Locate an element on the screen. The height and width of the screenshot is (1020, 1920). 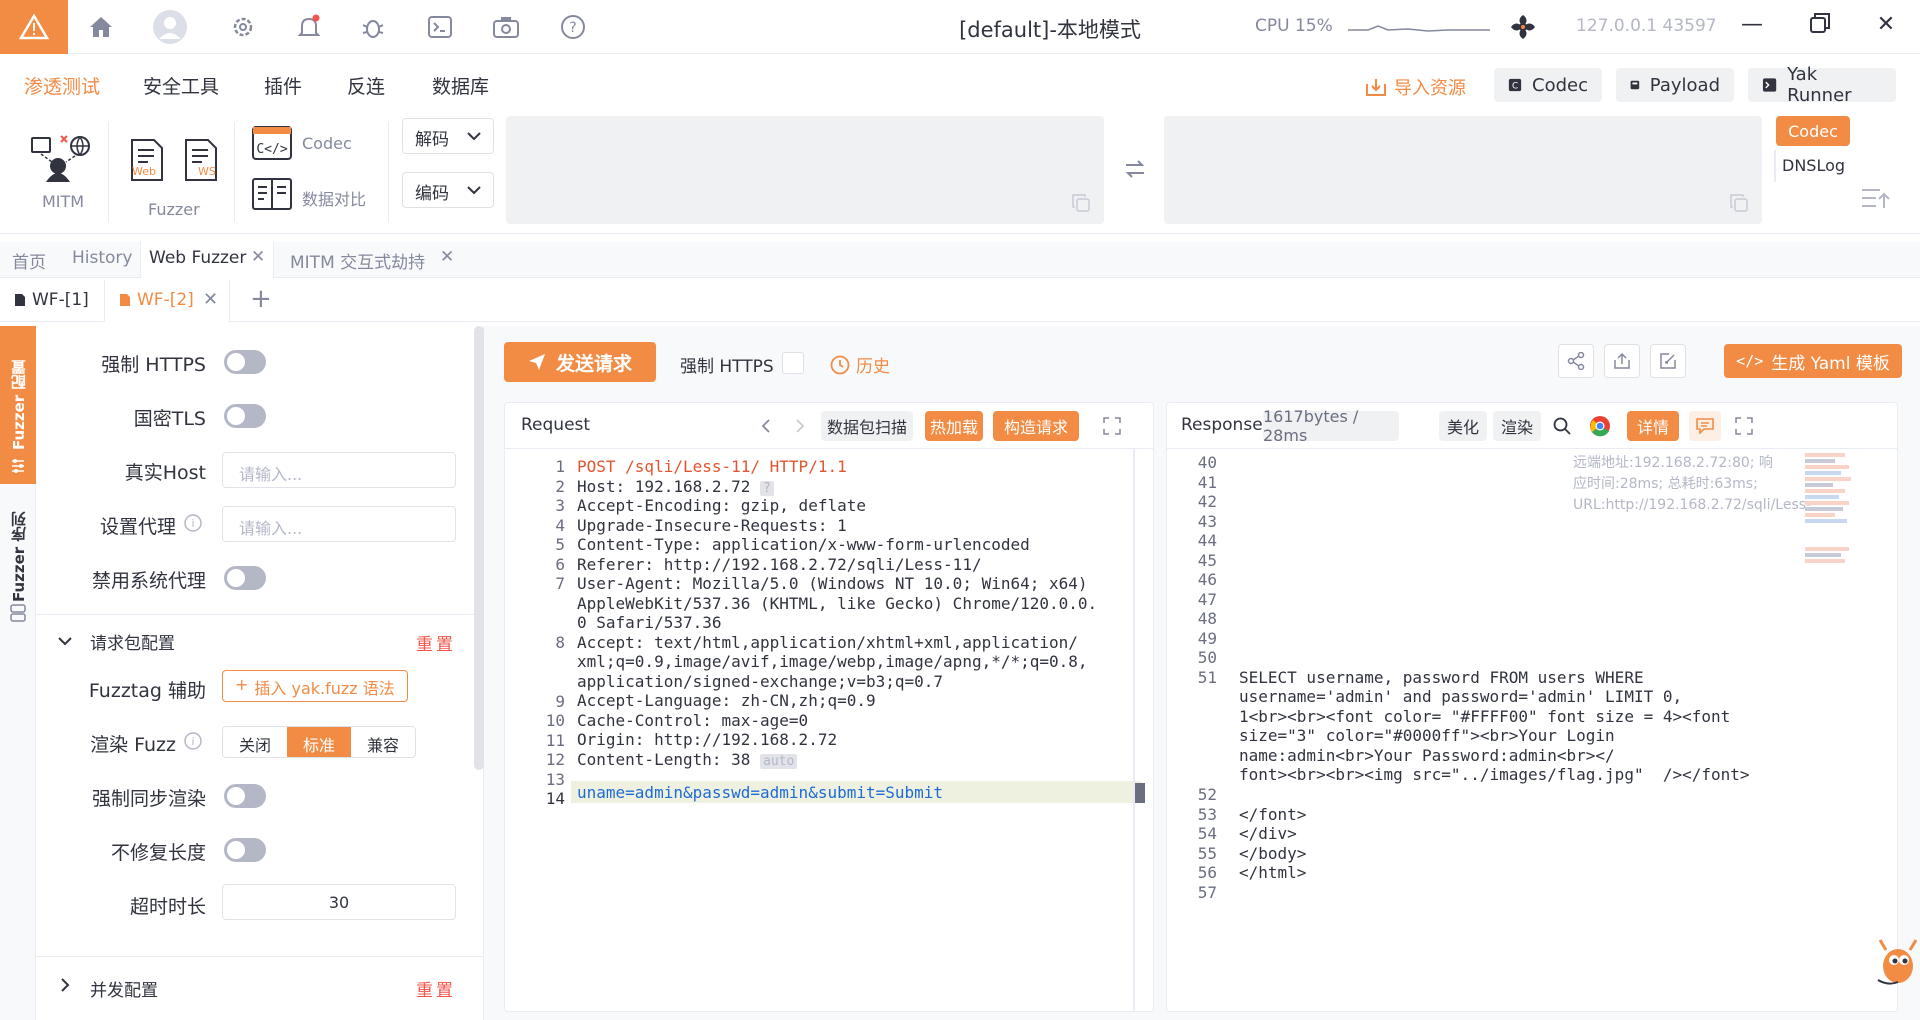
codec-output-area is located at coordinates (1463, 170).